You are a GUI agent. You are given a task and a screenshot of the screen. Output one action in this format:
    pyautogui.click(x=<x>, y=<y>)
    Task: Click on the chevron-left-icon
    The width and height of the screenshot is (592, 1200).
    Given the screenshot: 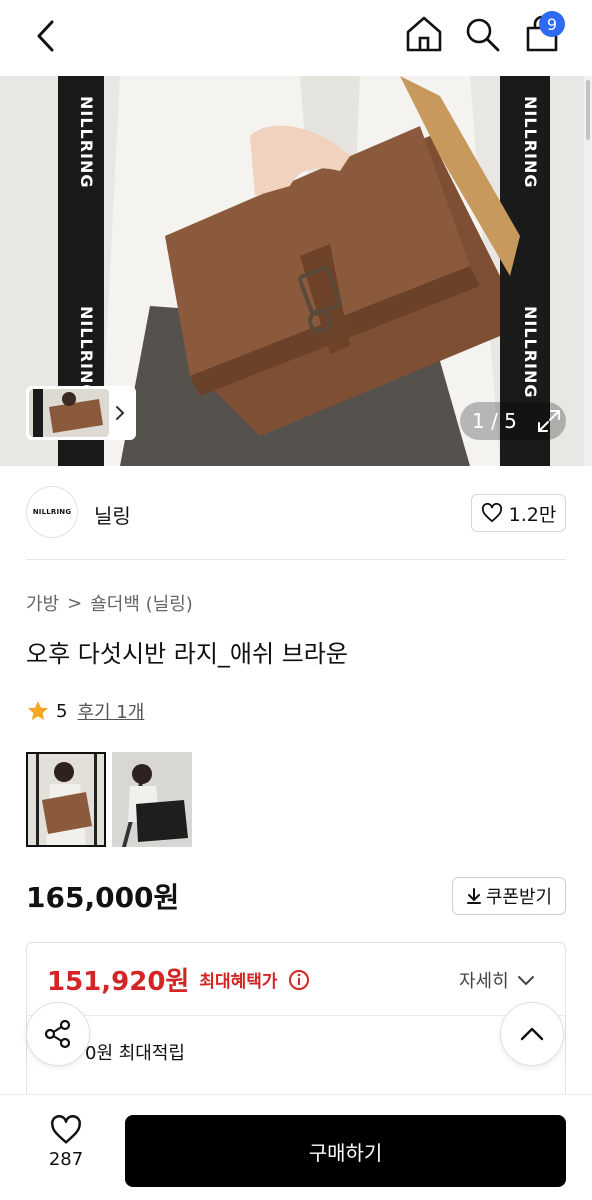 What is the action you would take?
    pyautogui.click(x=45, y=36)
    